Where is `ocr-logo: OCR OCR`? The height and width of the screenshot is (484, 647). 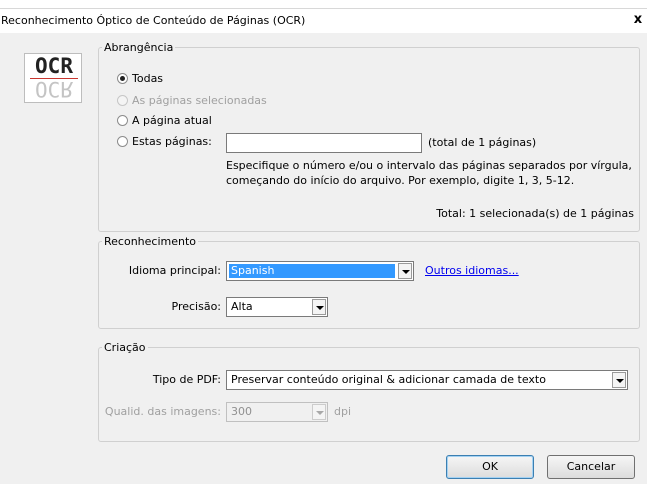
ocr-logo: OCR OCR is located at coordinates (53, 78).